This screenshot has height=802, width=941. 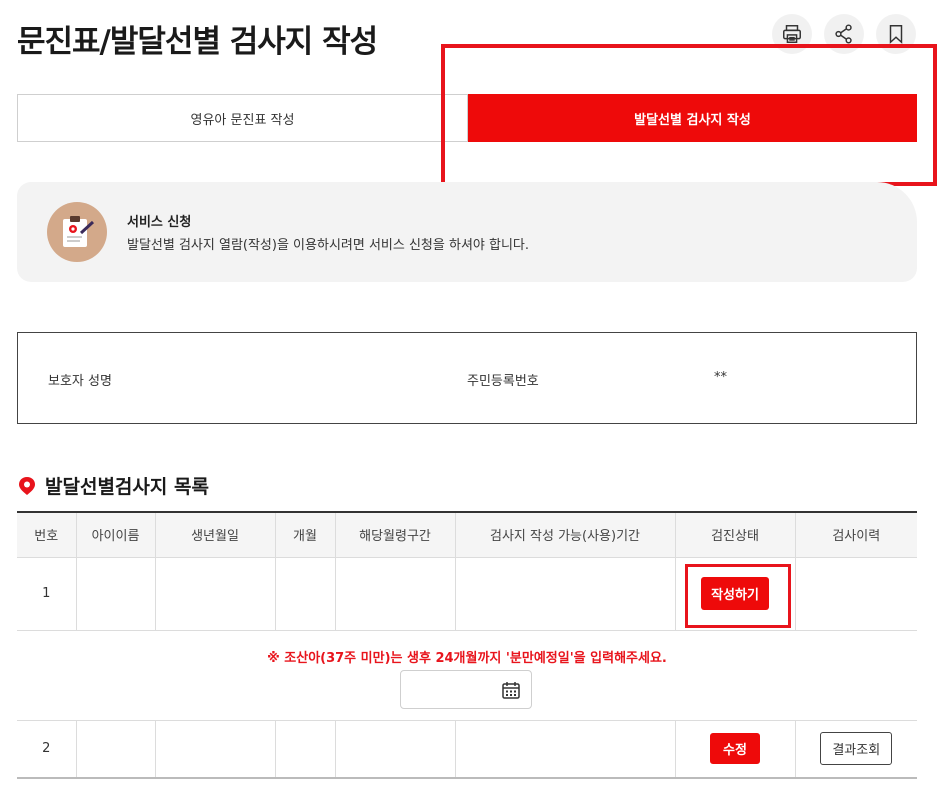 I want to click on view-result-button: 결과조회, so click(x=856, y=749).